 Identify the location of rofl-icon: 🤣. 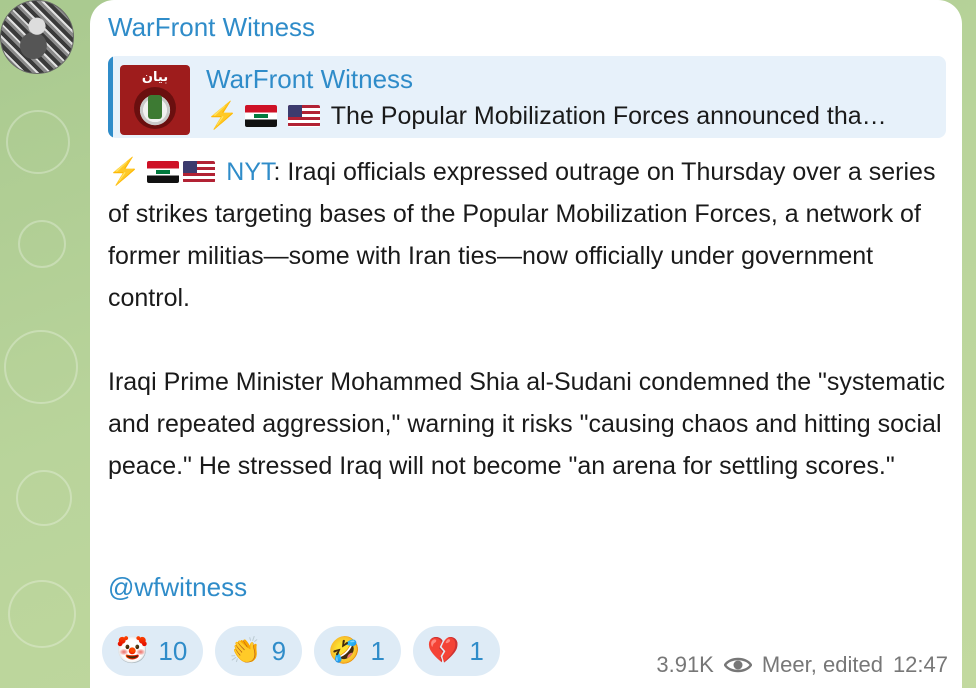
(344, 651).